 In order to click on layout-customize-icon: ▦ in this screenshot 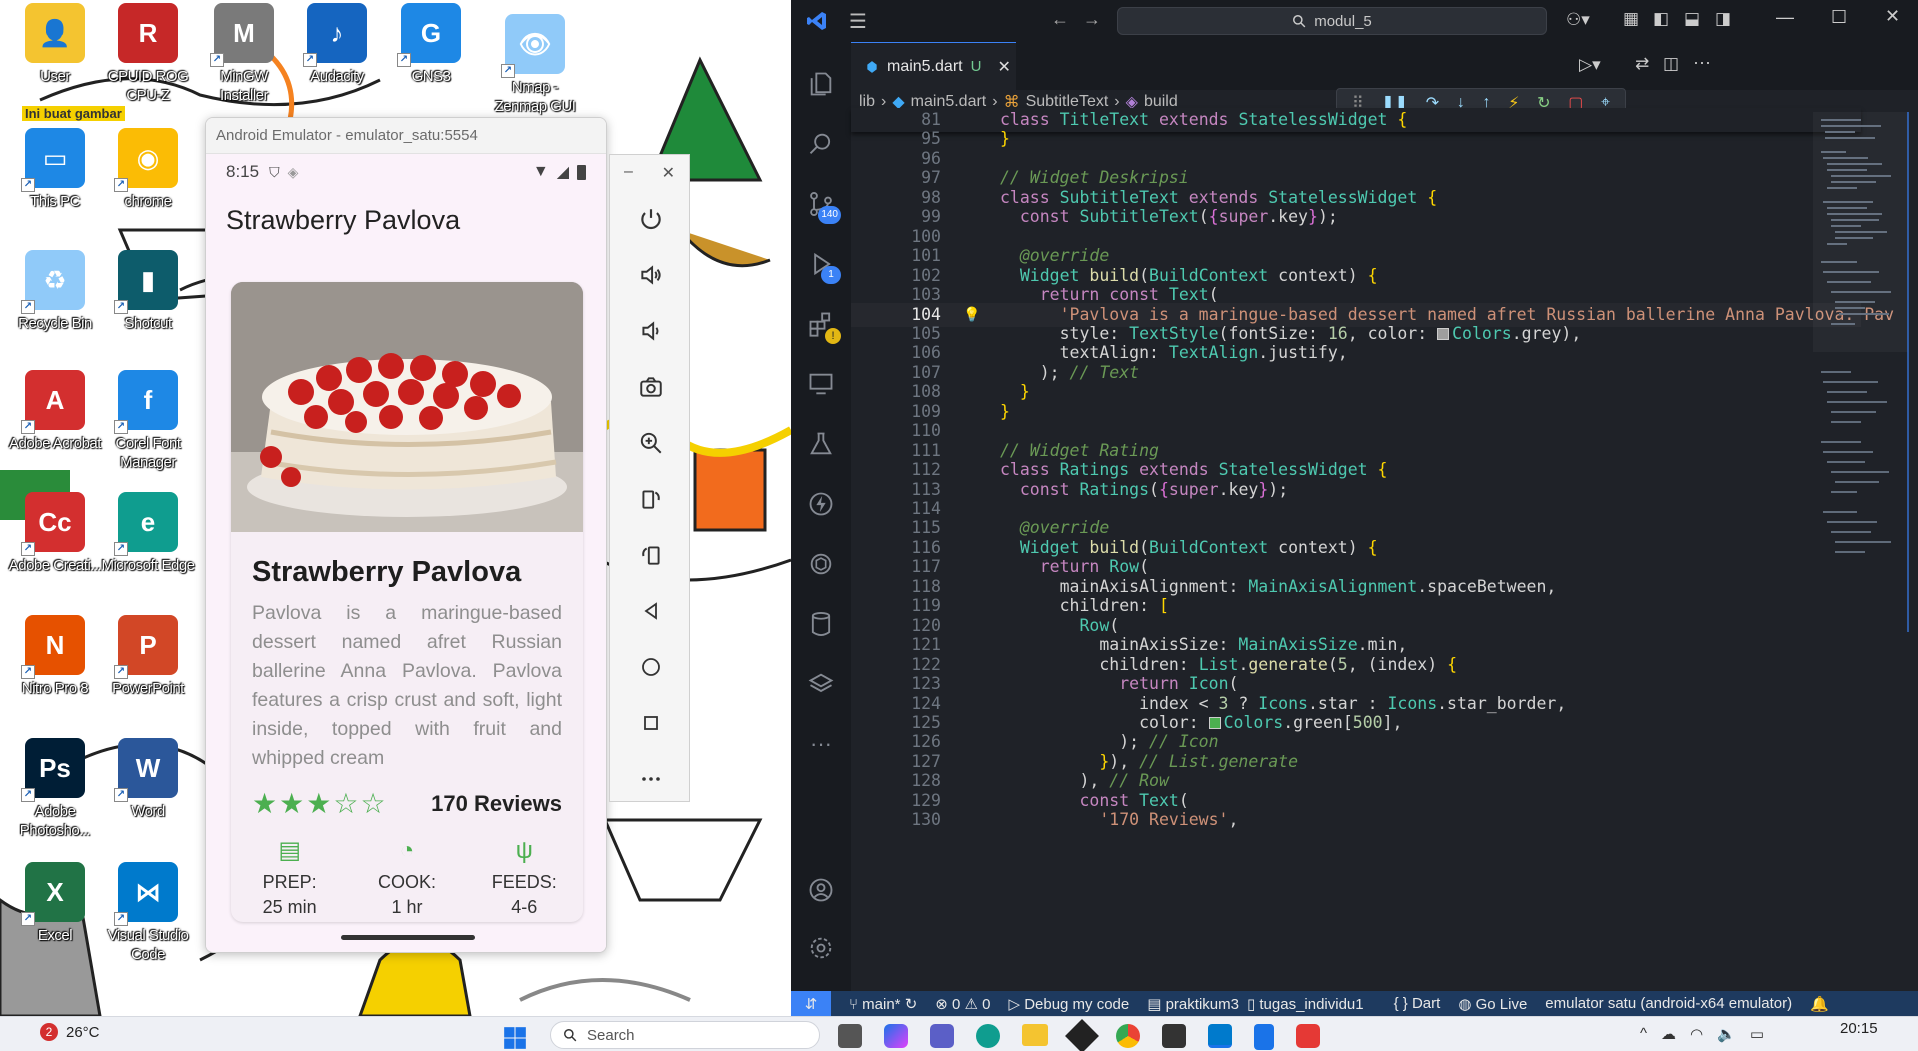, I will do `click(1631, 19)`.